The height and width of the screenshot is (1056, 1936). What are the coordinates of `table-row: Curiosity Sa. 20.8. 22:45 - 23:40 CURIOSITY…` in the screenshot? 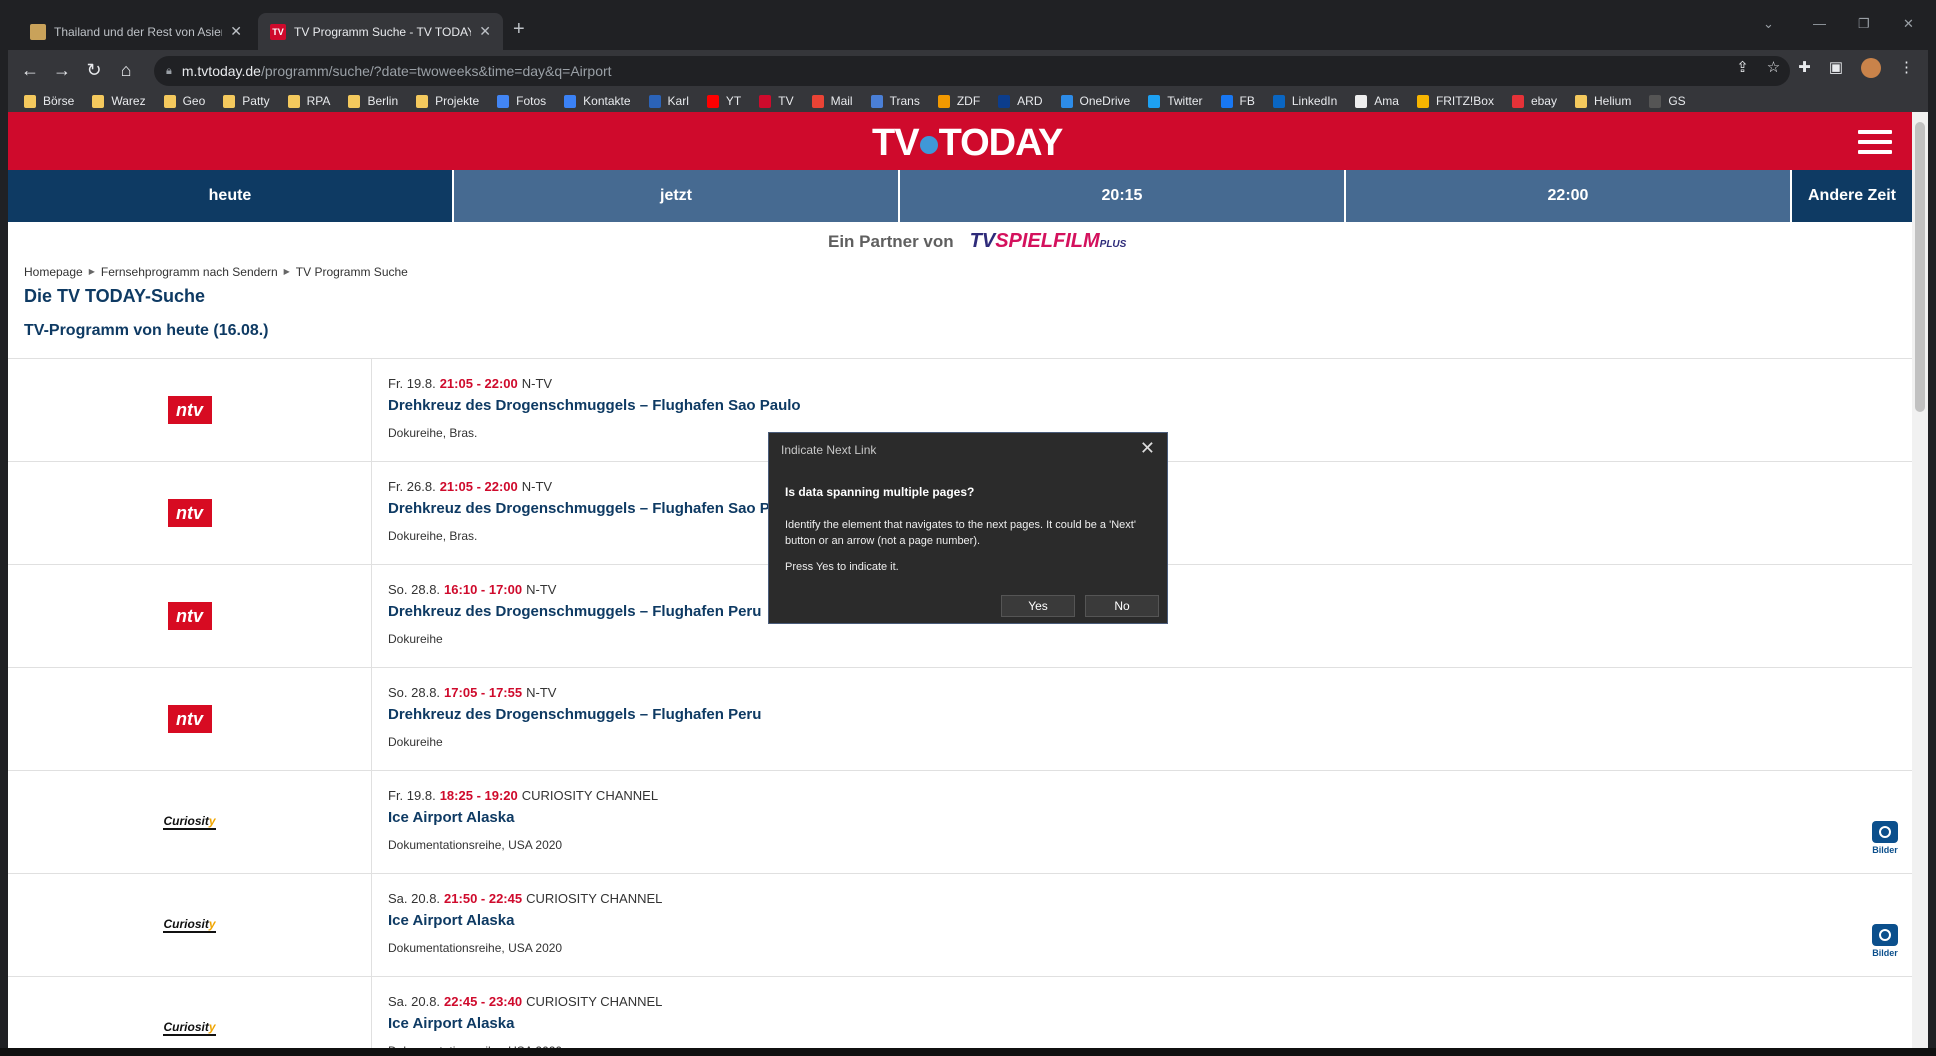 It's located at (960, 1012).